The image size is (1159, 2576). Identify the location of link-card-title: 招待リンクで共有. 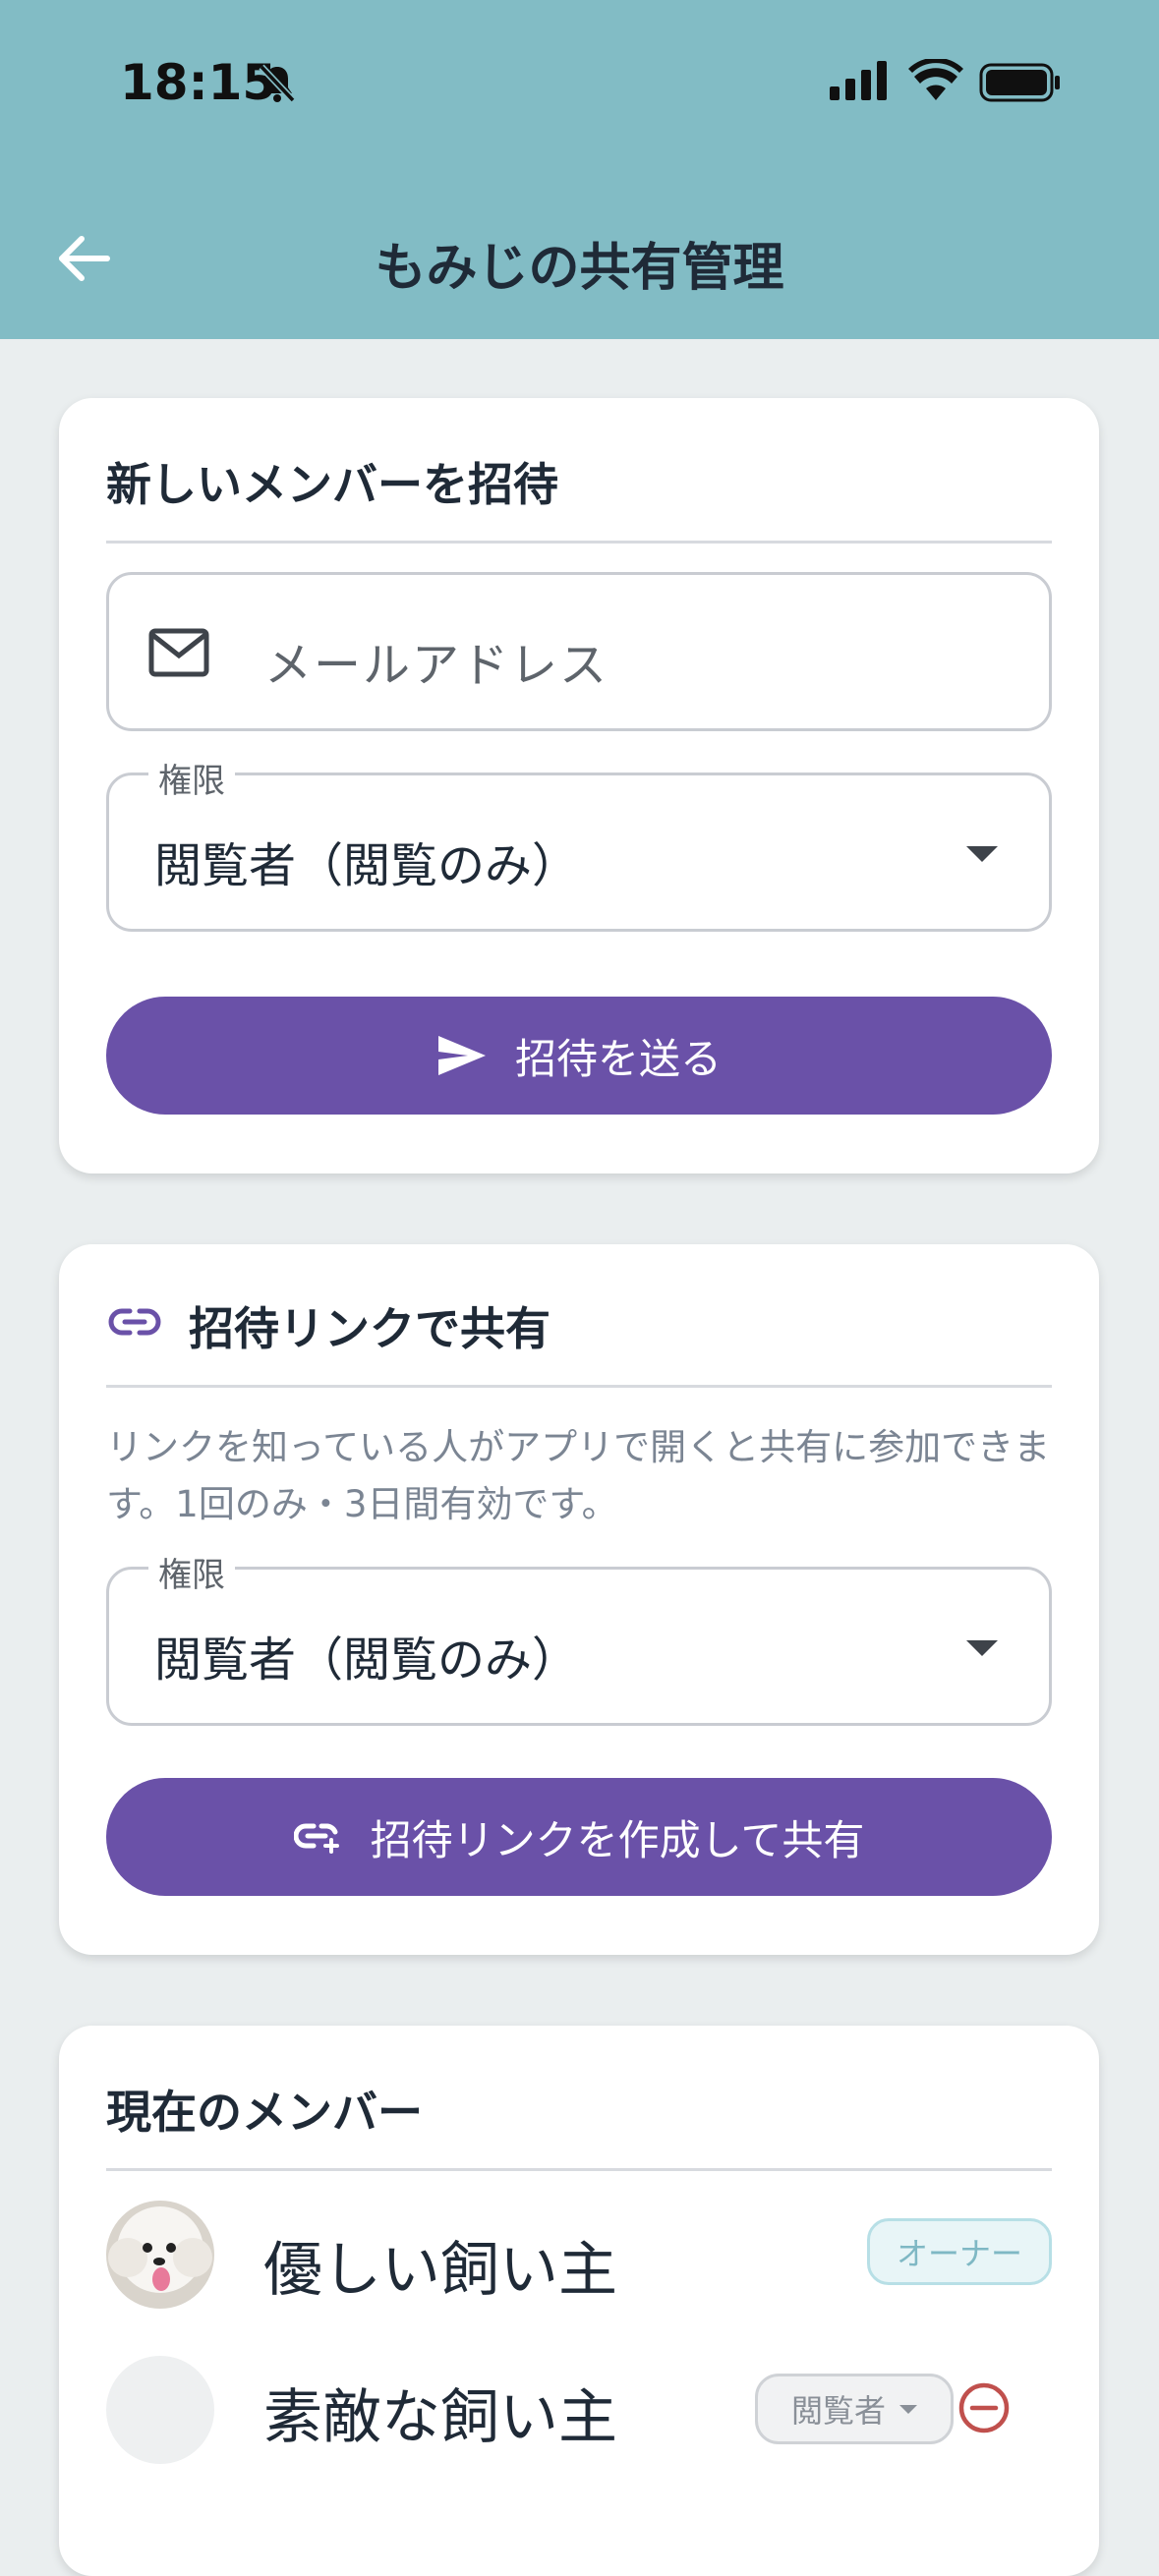
(370, 1329).